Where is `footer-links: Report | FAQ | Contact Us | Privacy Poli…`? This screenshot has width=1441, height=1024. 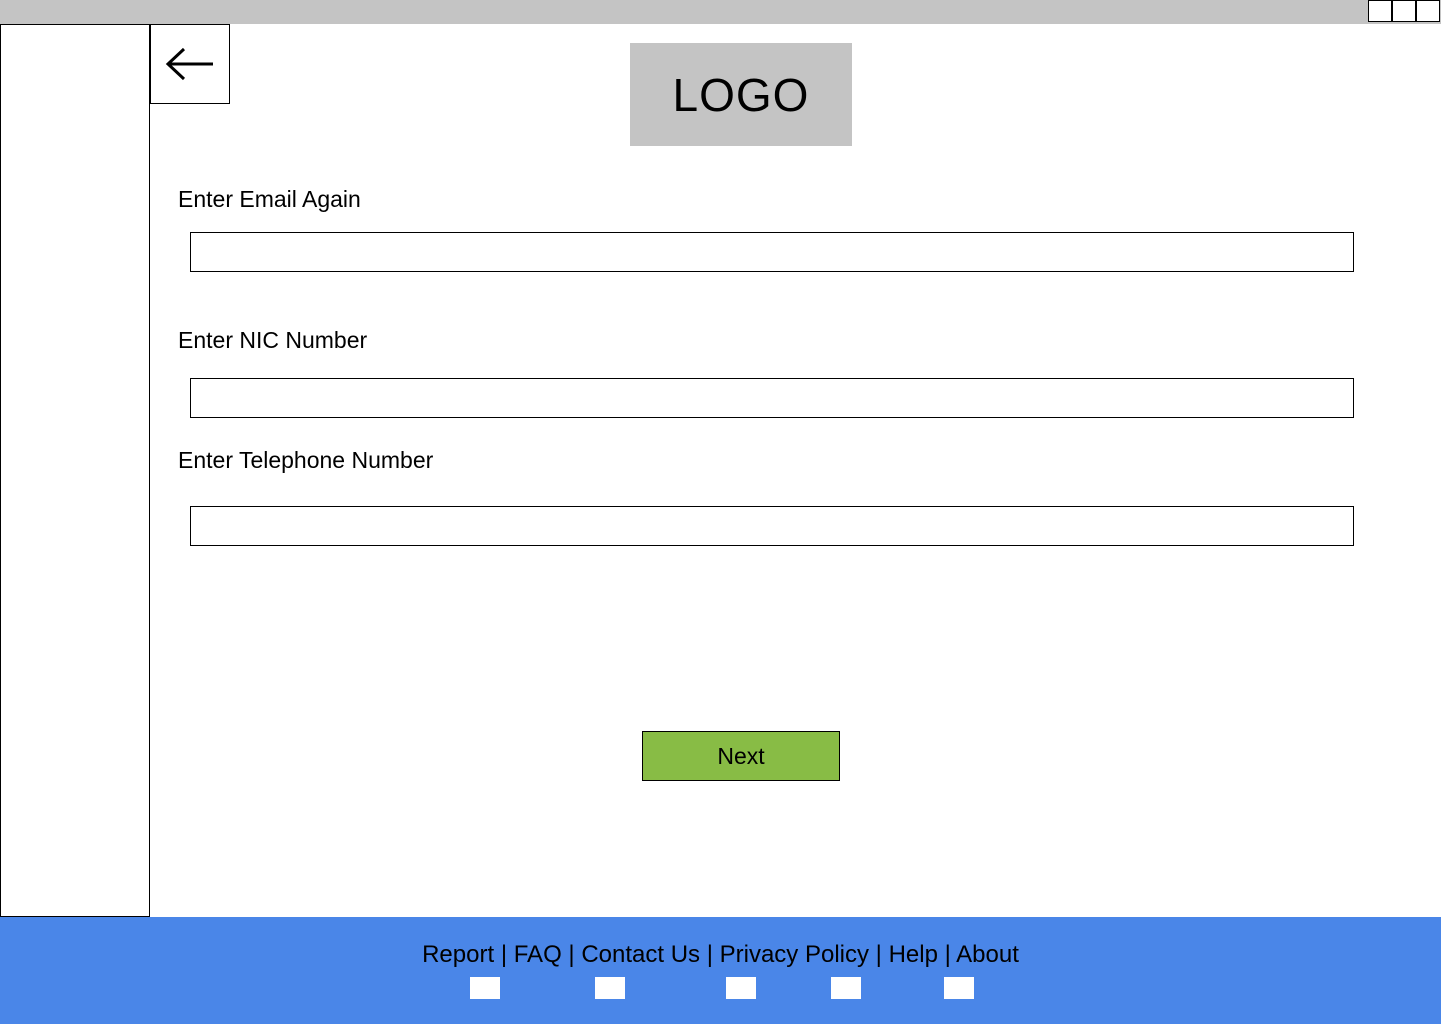 footer-links: Report | FAQ | Contact Us | Privacy Poli… is located at coordinates (720, 955).